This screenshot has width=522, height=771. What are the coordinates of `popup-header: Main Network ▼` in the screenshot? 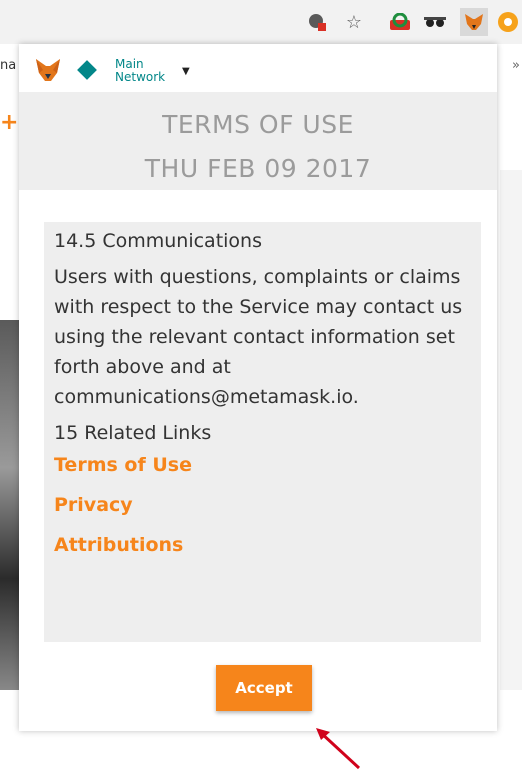 It's located at (258, 68).